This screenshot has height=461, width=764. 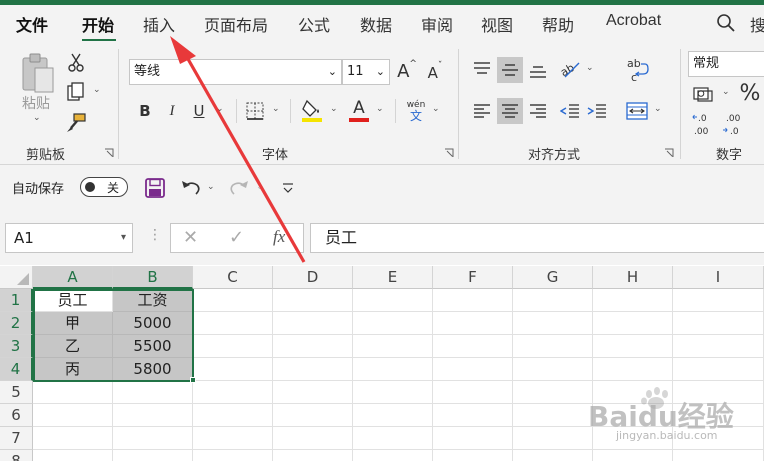 I want to click on cell-c3, so click(x=233, y=346).